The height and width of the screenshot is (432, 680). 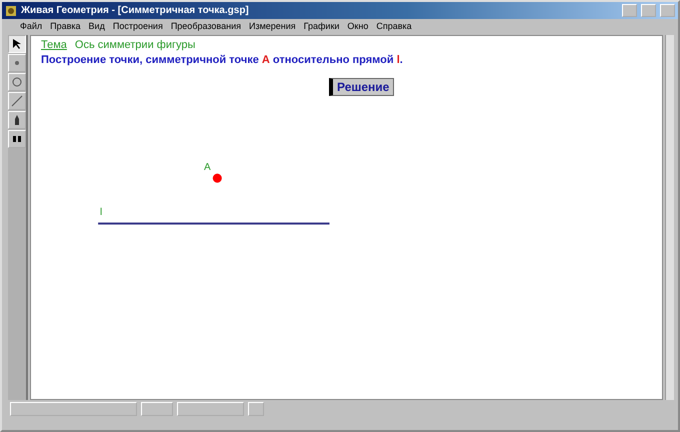 I want to click on menu-item: Преобразования, so click(x=205, y=26).